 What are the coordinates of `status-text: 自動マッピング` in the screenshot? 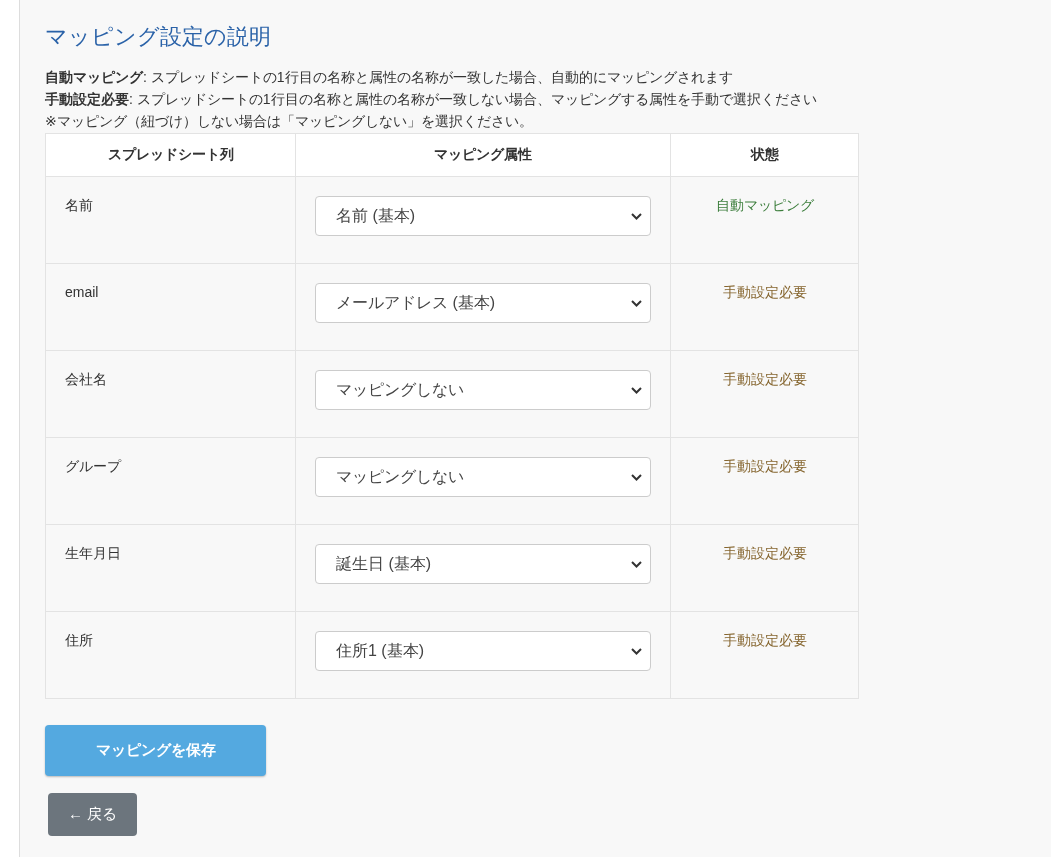 It's located at (764, 205).